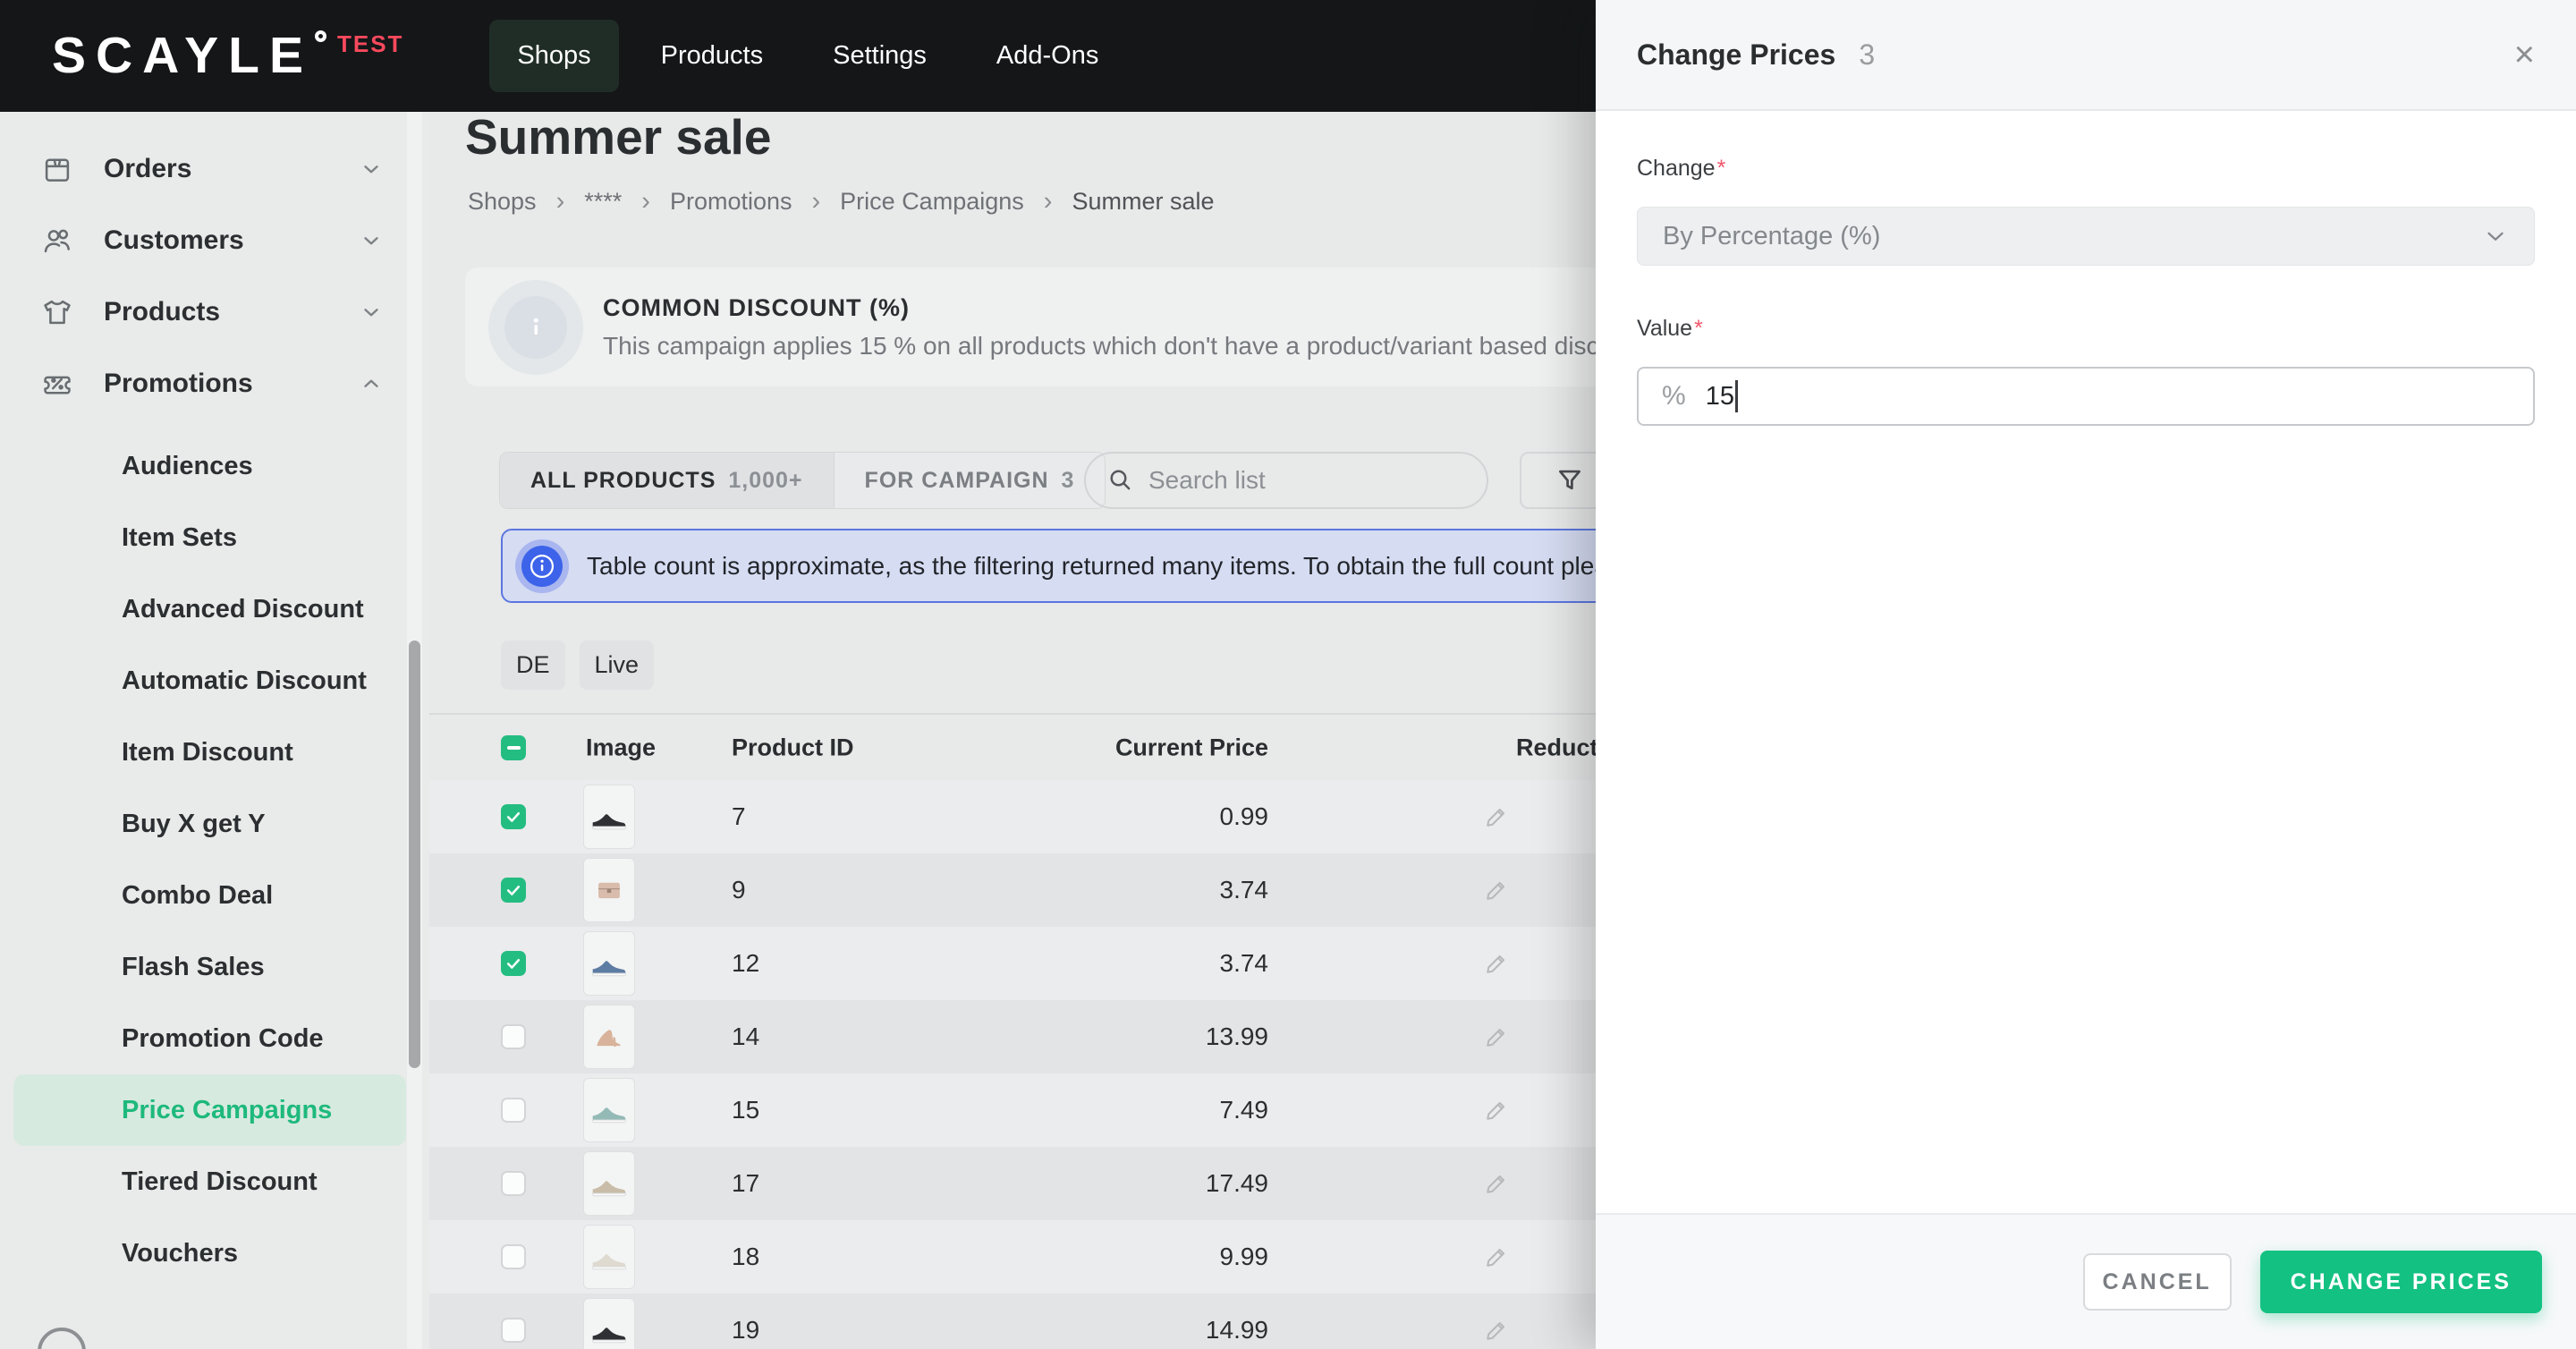 This screenshot has height=1349, width=2576. I want to click on filter-icon, so click(1569, 480).